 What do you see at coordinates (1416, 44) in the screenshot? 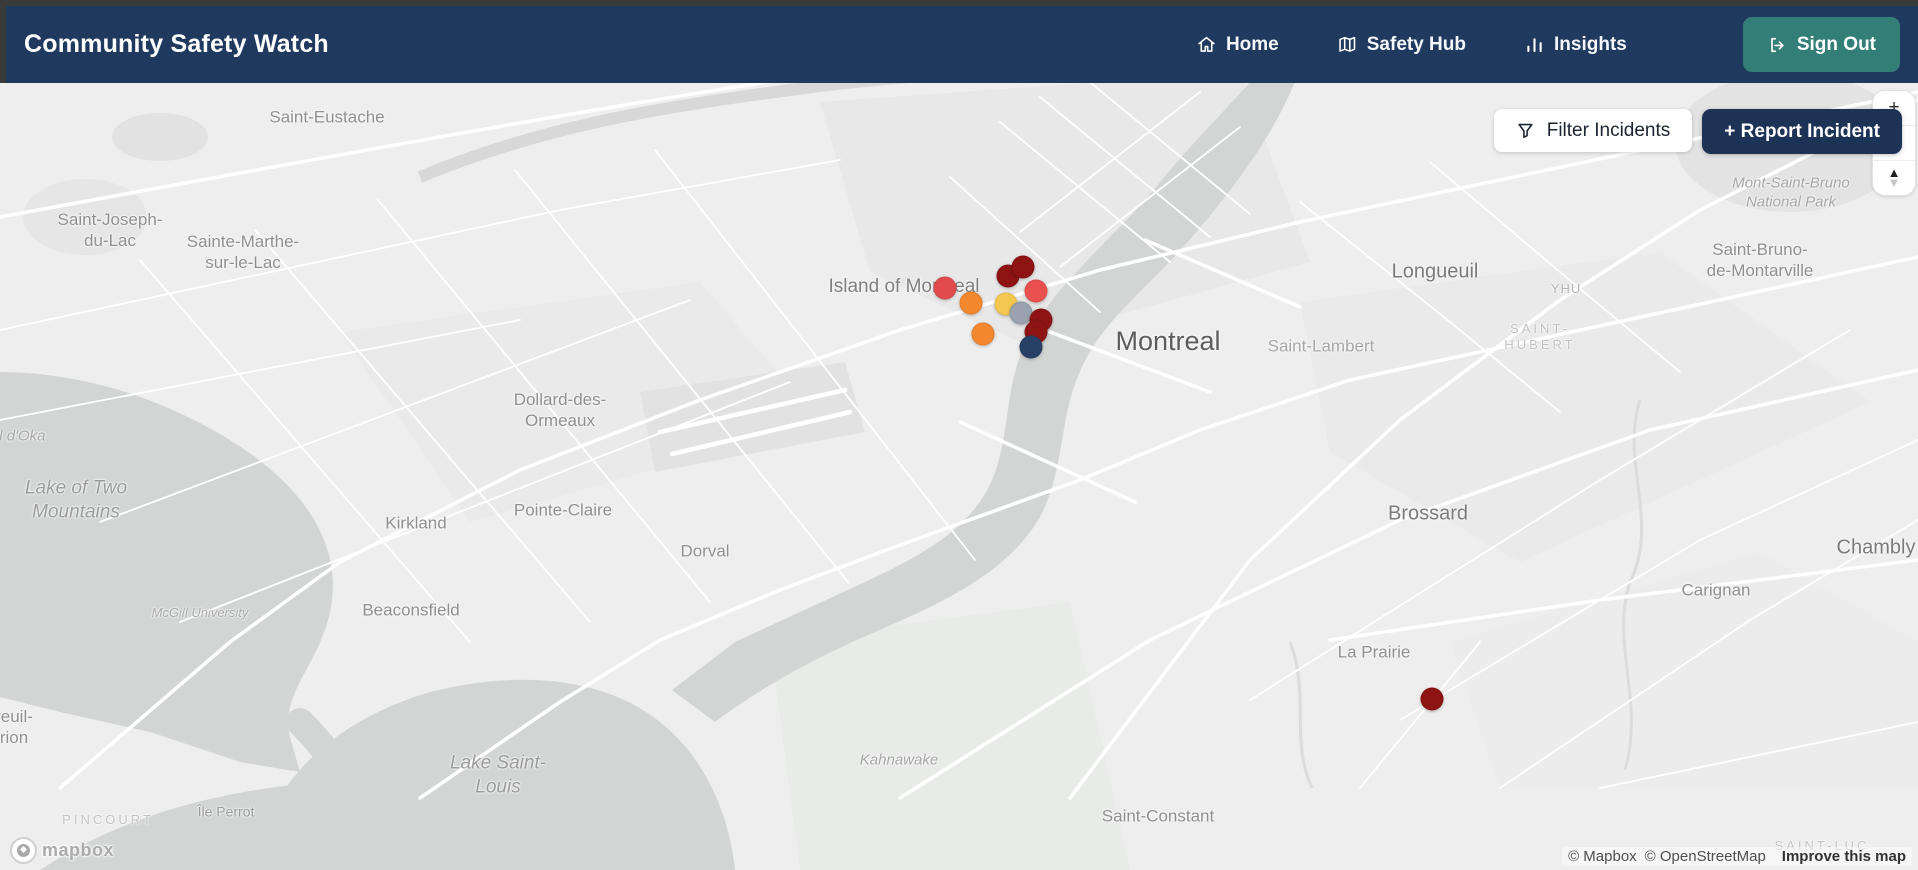
I see `nav-item-label: Safety Hub` at bounding box center [1416, 44].